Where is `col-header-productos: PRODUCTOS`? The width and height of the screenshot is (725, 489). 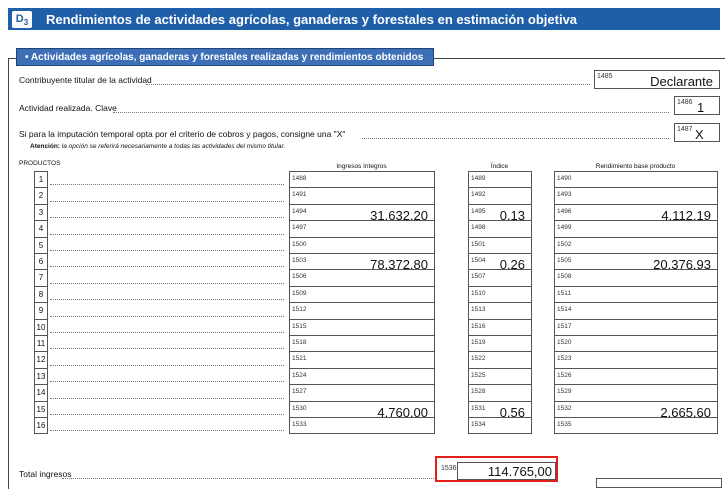
col-header-productos: PRODUCTOS is located at coordinates (40, 163).